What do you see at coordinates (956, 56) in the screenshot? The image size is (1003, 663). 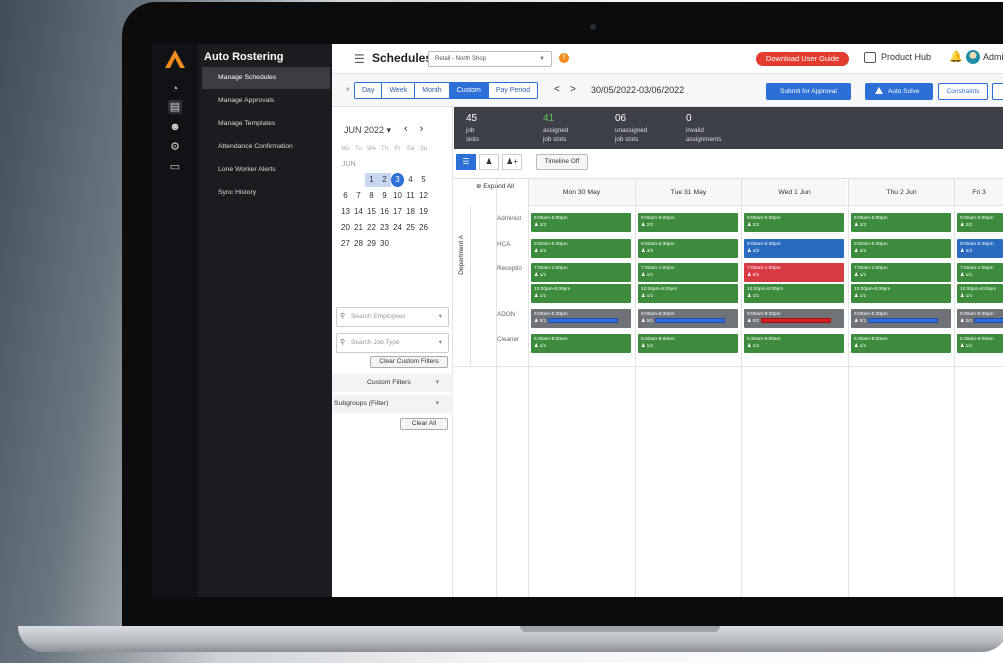 I see `bell-icon: 🔔` at bounding box center [956, 56].